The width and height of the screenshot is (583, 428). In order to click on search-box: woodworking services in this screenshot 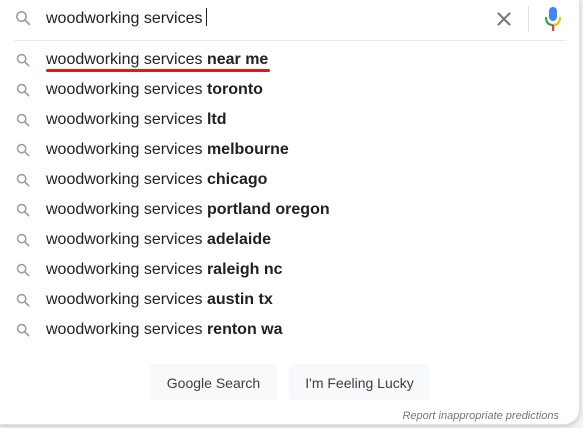, I will do `click(290, 19)`.